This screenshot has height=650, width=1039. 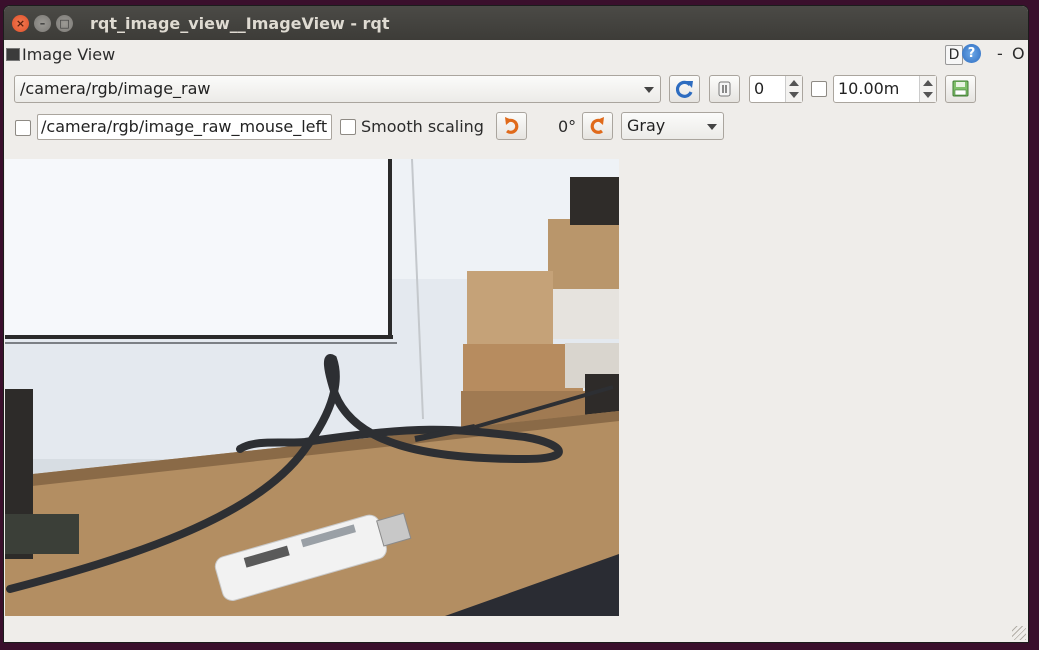 I want to click on mouse-topic-input: /camera/rgb/image_raw_mouse_left, so click(x=184, y=127).